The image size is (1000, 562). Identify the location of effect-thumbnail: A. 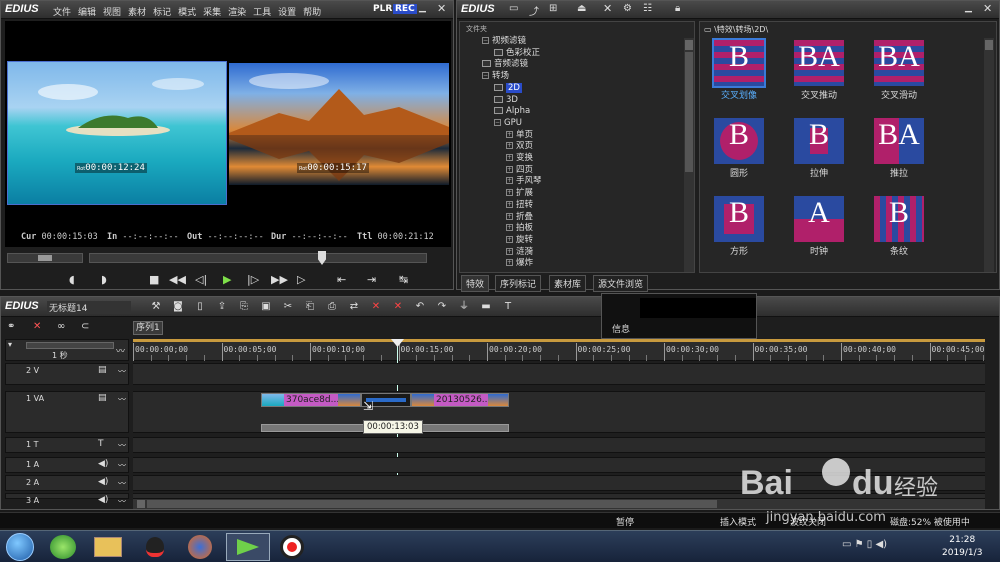
(819, 219).